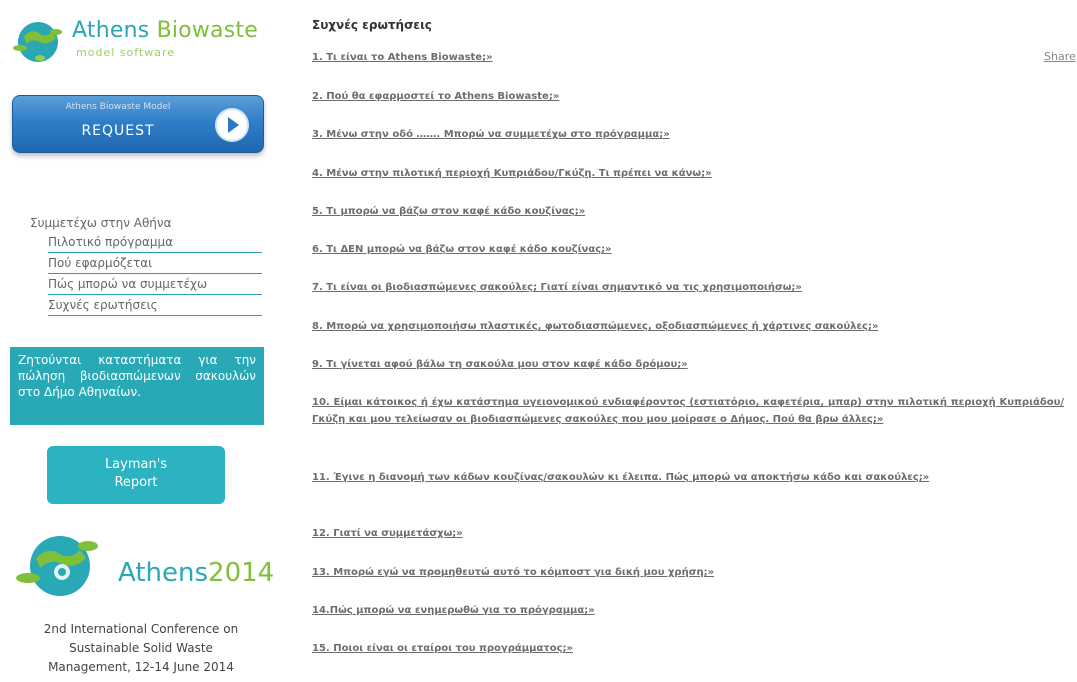 This screenshot has width=1077, height=682. Describe the element at coordinates (141, 629) in the screenshot. I see `conference-line: 2nd International Conference on` at that location.